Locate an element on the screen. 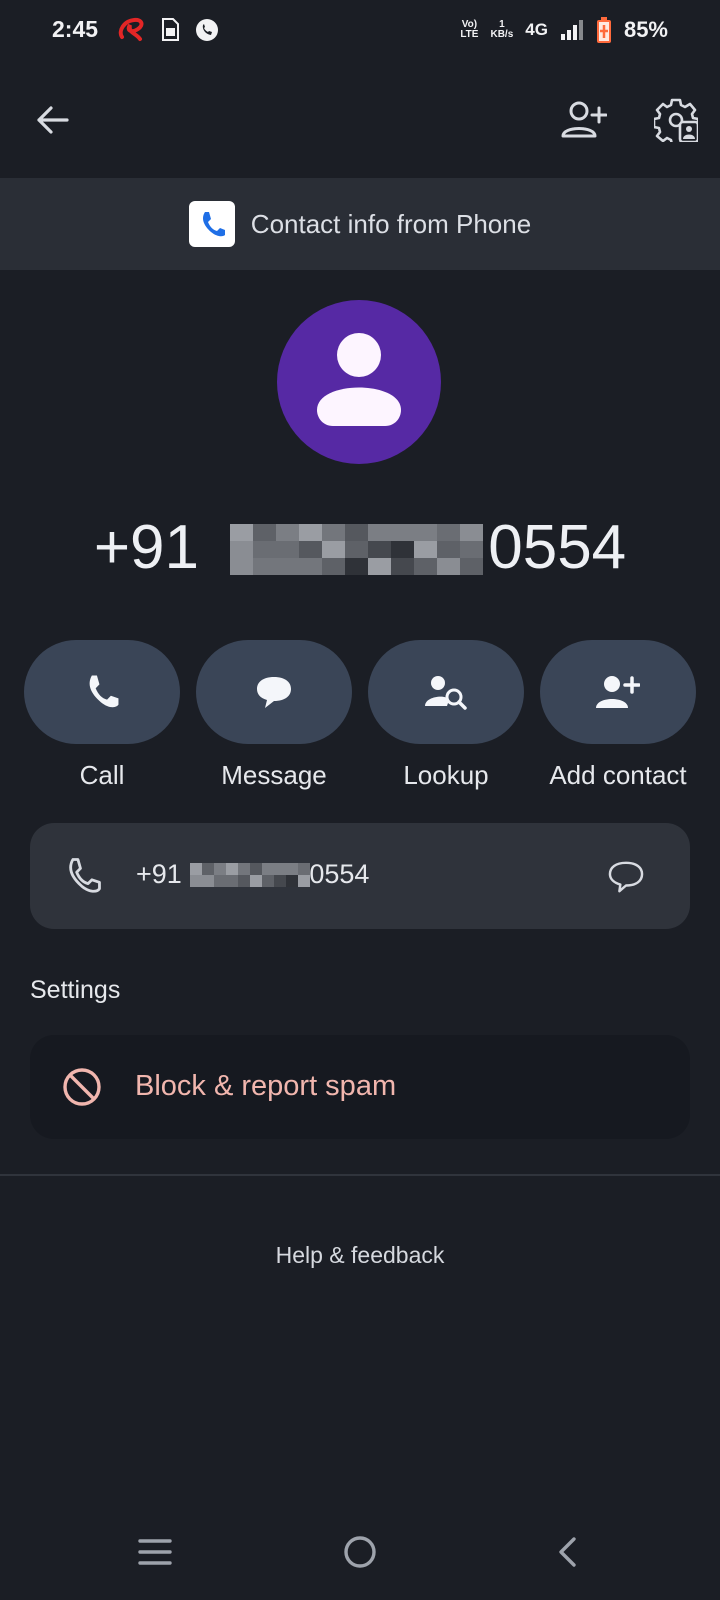 The height and width of the screenshot is (1600, 720). send-message-button is located at coordinates (626, 877).